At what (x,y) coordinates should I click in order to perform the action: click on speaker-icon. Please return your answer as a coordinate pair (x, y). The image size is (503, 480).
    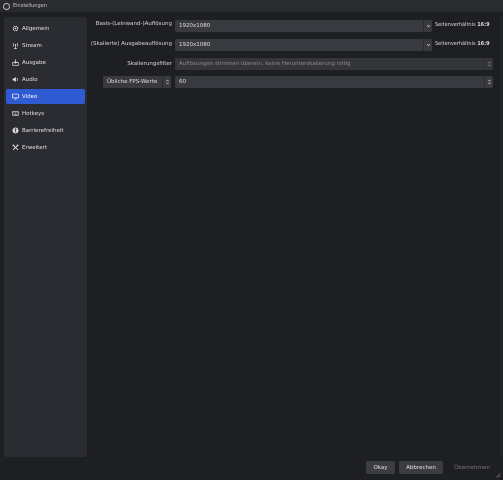
    Looking at the image, I should click on (15, 80).